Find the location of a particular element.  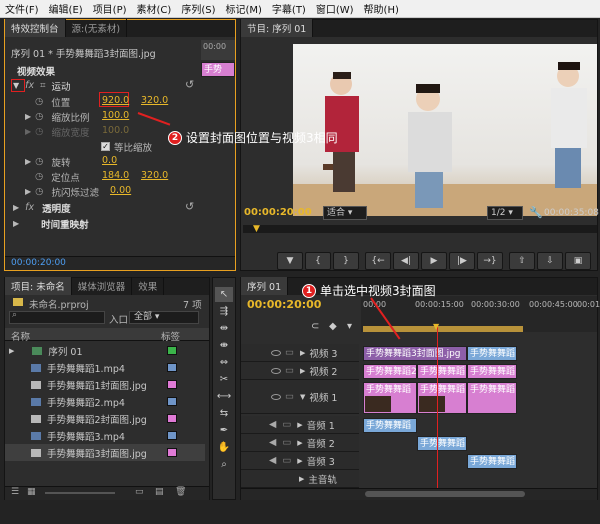

menu-edit: 编辑(E) is located at coordinates (66, 8).